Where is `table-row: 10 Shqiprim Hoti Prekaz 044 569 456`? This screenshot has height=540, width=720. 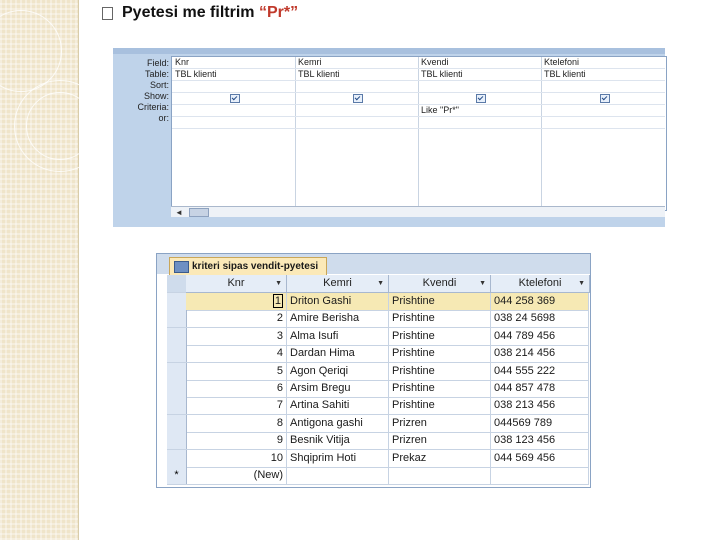
table-row: 10 Shqiprim Hoti Prekaz 044 569 456 is located at coordinates (387, 458).